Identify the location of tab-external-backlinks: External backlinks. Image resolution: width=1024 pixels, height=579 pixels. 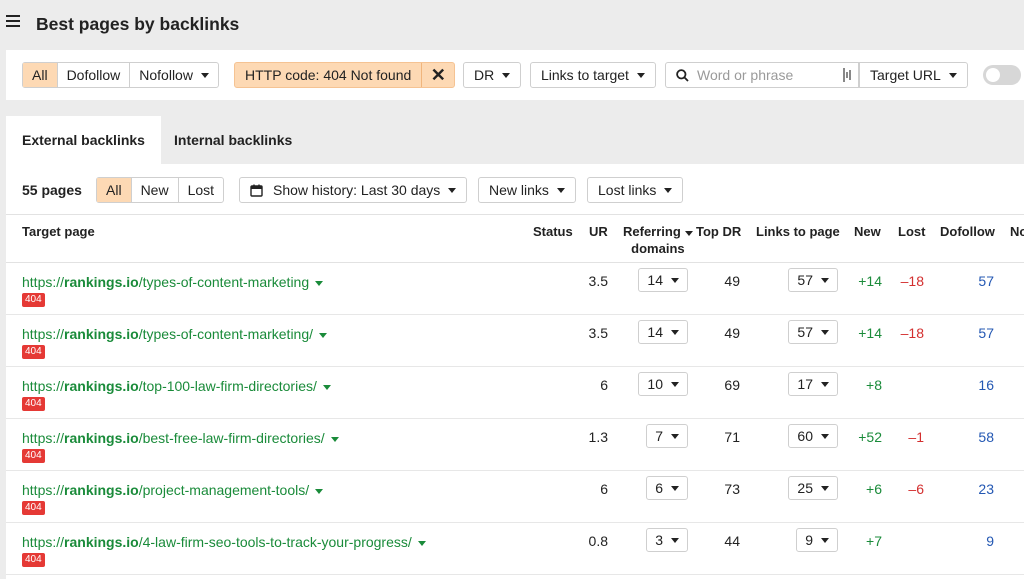
(83, 140).